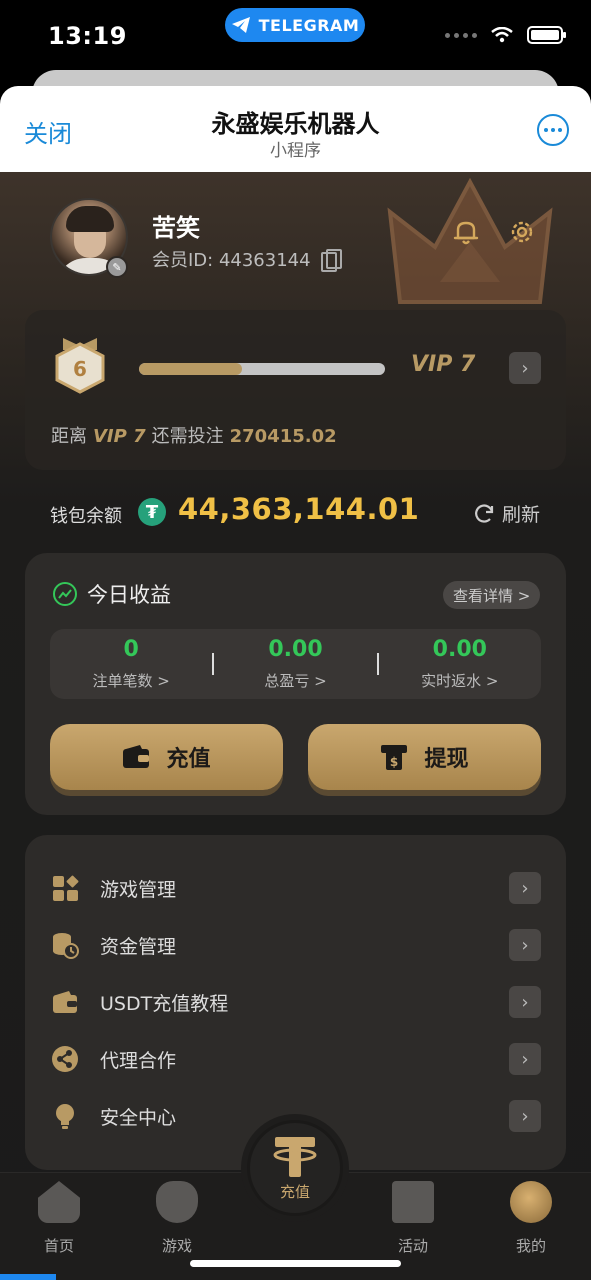 The image size is (591, 1280). I want to click on vip-info-prefix: 距离, so click(69, 436).